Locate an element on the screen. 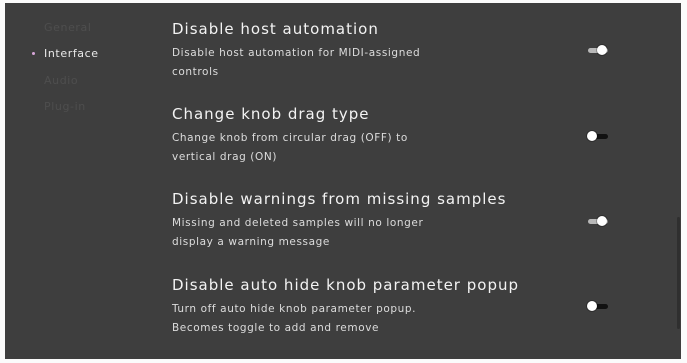  setting-description-line: vertical drag (ON) is located at coordinates (225, 157).